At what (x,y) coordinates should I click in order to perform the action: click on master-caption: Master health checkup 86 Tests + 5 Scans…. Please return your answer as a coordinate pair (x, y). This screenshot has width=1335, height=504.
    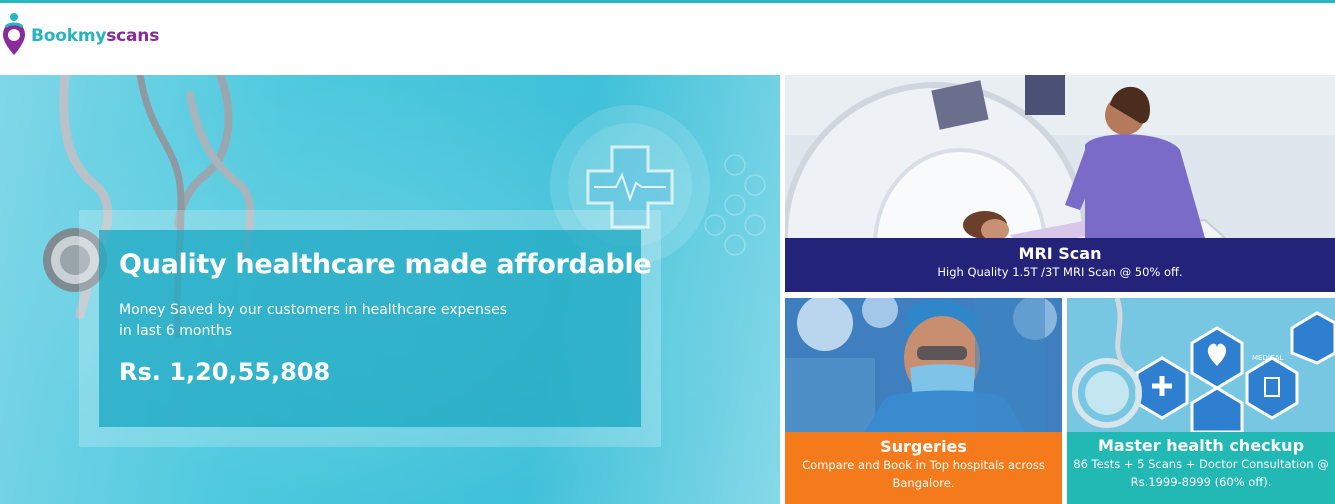
    Looking at the image, I should click on (1201, 468).